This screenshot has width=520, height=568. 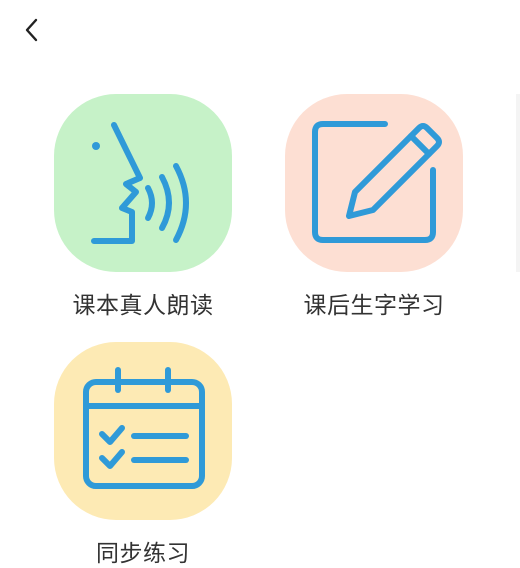 What do you see at coordinates (374, 306) in the screenshot?
I see `tile-label: 课后生字学习` at bounding box center [374, 306].